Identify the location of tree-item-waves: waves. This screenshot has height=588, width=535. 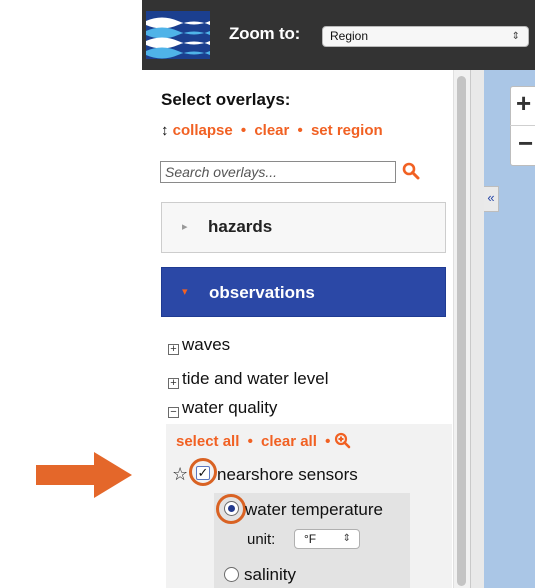
(206, 345).